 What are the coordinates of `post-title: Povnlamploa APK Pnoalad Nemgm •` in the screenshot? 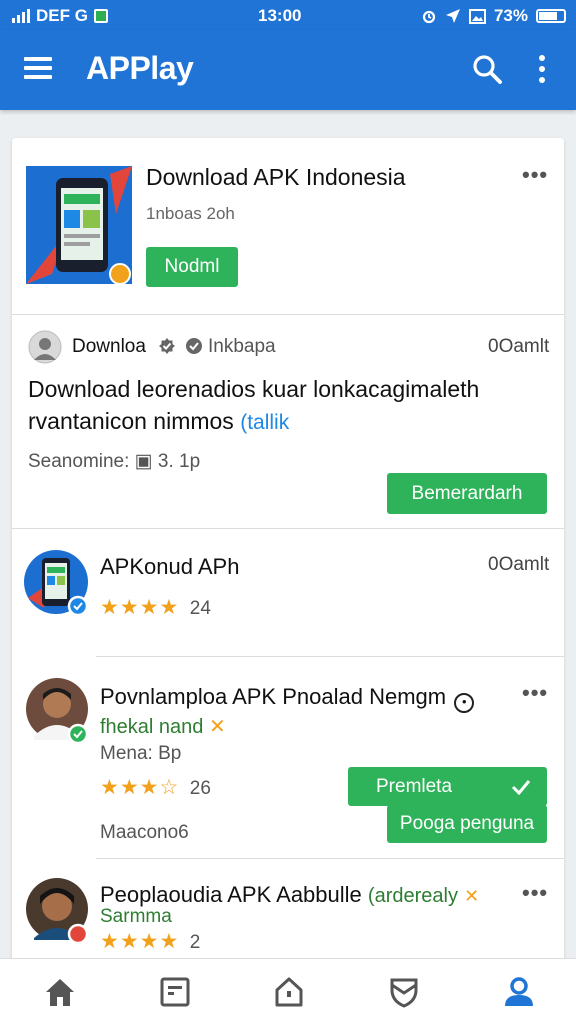 It's located at (287, 698).